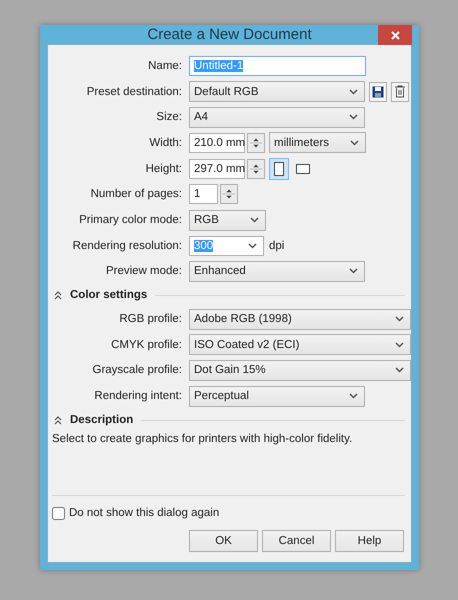 This screenshot has width=458, height=600. Describe the element at coordinates (277, 271) in the screenshot. I see `dropdown: Enhanced` at that location.